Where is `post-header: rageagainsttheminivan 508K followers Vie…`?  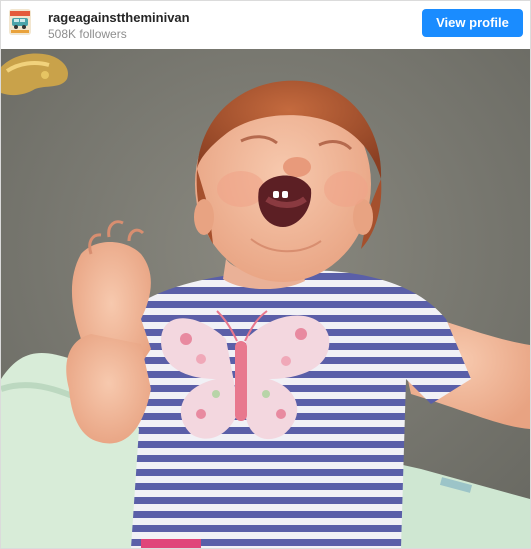
post-header: rageagainsttheminivan 508K followers Vie… is located at coordinates (265, 25).